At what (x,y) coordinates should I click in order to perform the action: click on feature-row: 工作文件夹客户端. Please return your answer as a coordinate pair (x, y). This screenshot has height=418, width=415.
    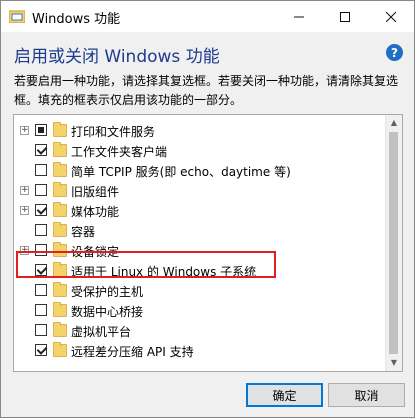
    Looking at the image, I should click on (199, 151).